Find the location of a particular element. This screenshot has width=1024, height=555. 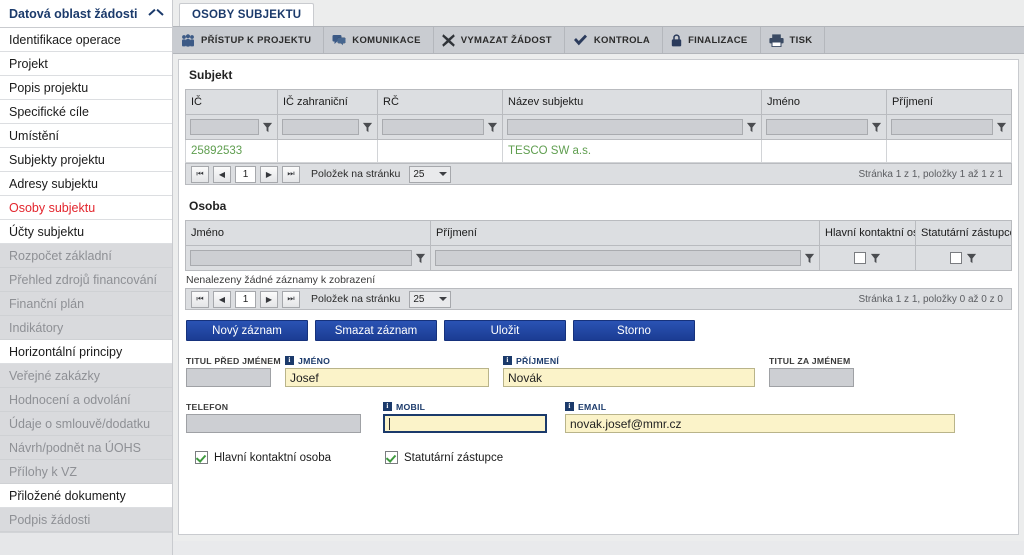

sidebar-item-5: Subjekty projektu is located at coordinates (86, 160).